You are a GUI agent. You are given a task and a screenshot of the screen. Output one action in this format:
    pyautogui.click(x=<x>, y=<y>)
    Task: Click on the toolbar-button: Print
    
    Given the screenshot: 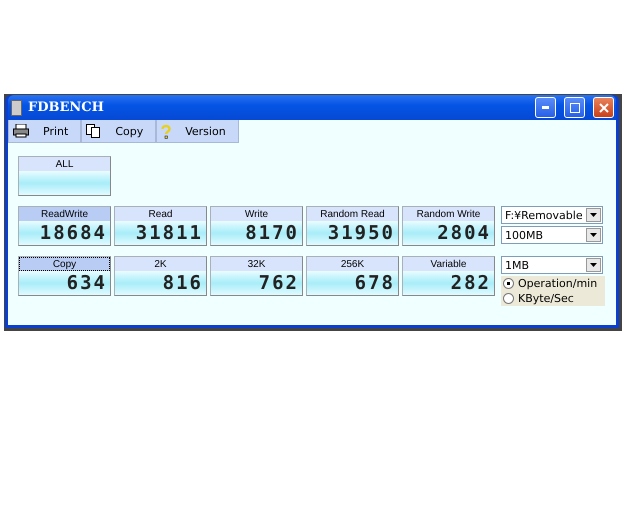 What is the action you would take?
    pyautogui.click(x=45, y=131)
    